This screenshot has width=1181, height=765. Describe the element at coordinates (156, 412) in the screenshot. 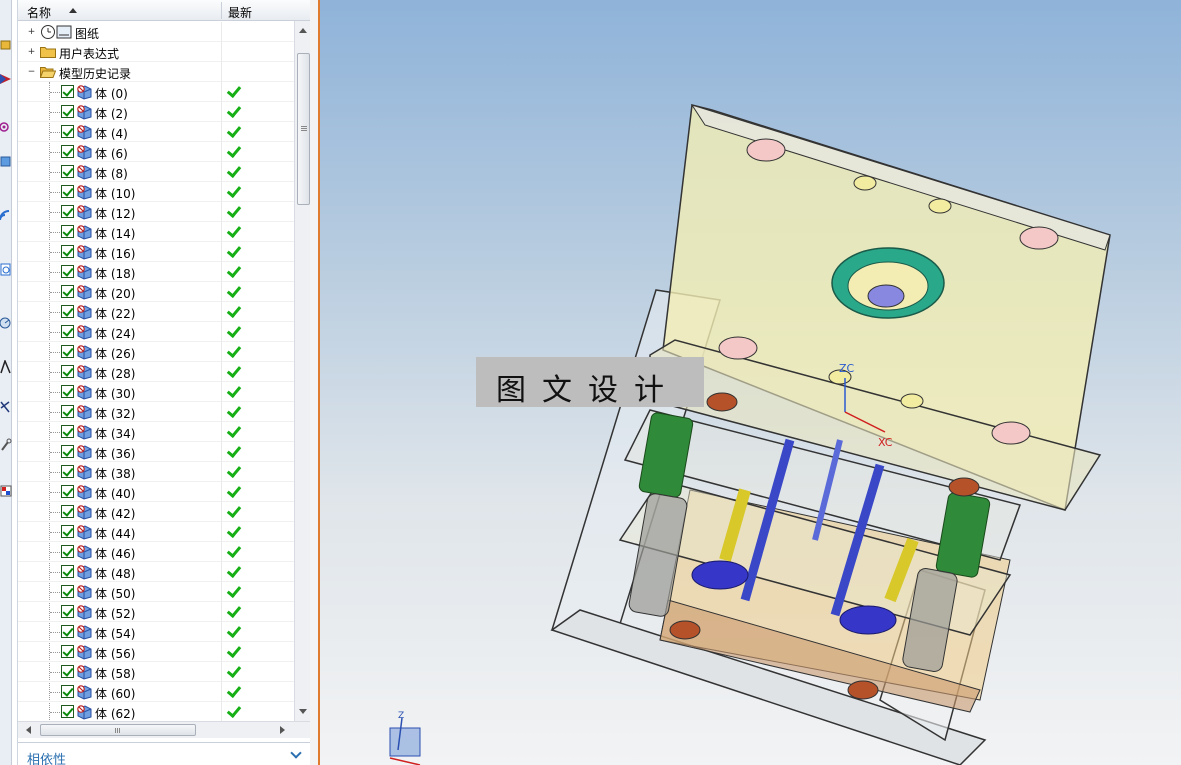

I see `tree-node-body: 体 (32)` at that location.